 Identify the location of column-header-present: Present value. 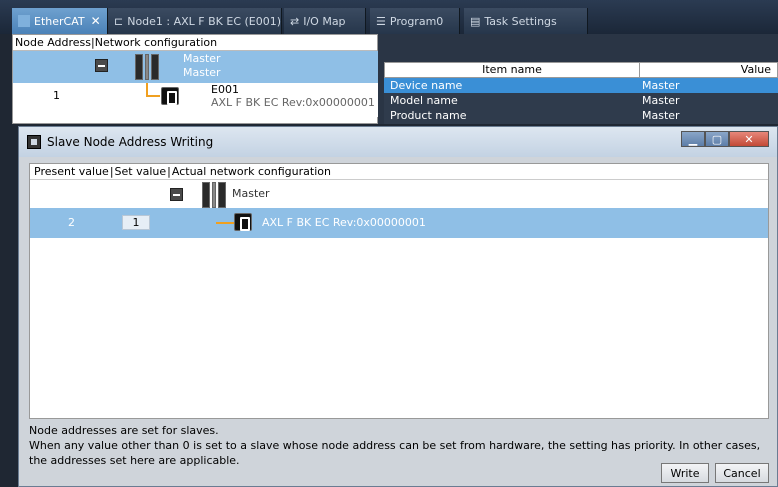
(71, 171).